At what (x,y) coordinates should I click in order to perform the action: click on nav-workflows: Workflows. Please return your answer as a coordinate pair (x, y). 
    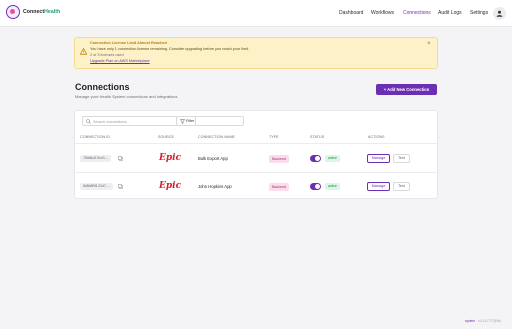
    Looking at the image, I should click on (382, 13).